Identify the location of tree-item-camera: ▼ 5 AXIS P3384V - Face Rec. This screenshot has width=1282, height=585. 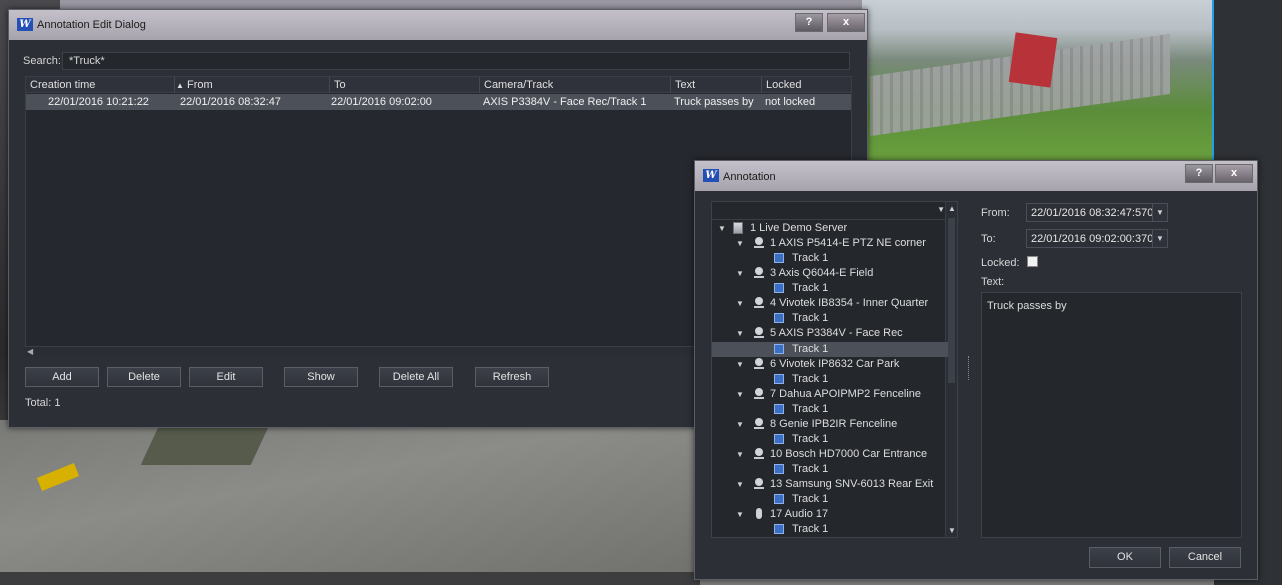
(830, 333).